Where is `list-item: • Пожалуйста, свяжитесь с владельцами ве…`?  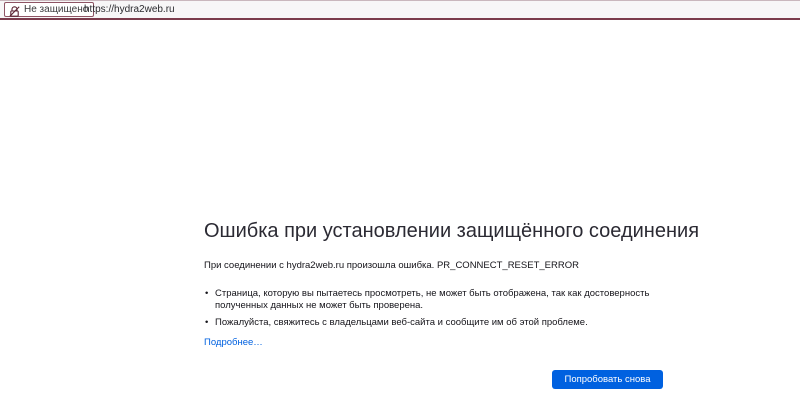 list-item: • Пожалуйста, свяжитесь с владельцами ве… is located at coordinates (434, 323).